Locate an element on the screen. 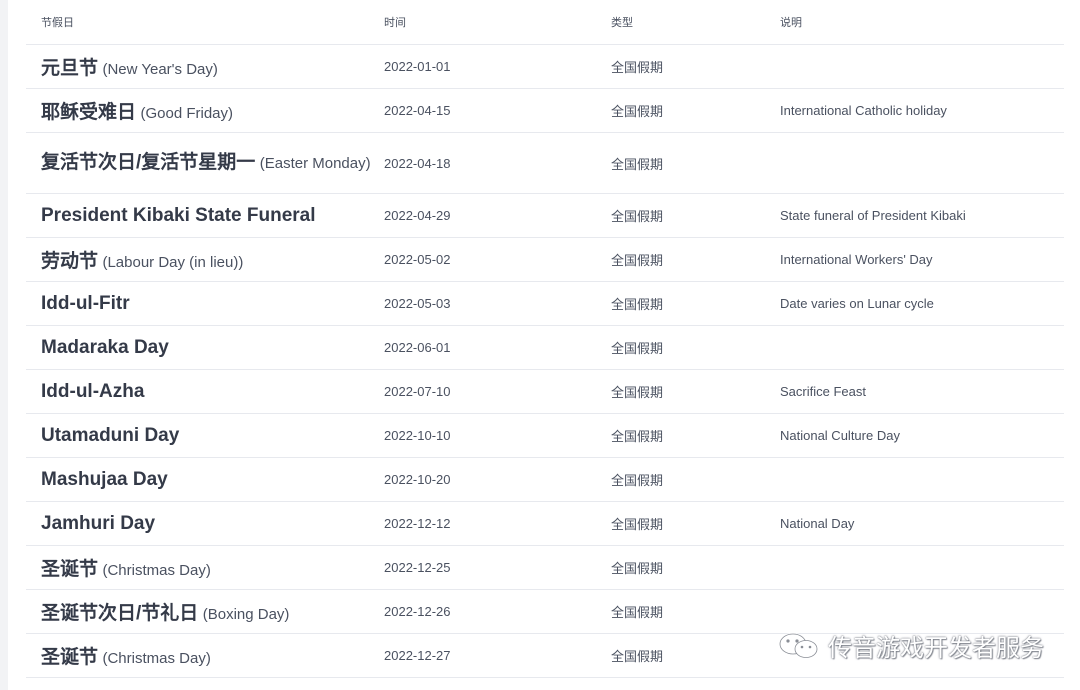 This screenshot has width=1080, height=690. holiday-name-cell: Idd-ul-Fitr is located at coordinates (205, 304).